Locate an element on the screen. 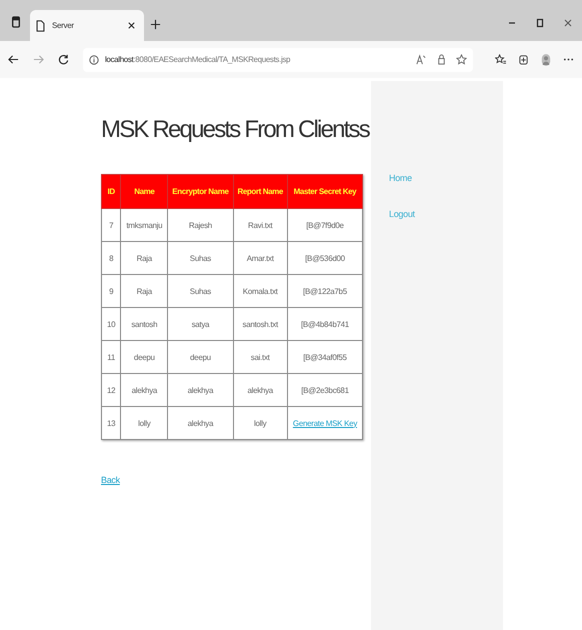 Image resolution: width=582 pixels, height=630 pixels. lock-icon is located at coordinates (441, 59).